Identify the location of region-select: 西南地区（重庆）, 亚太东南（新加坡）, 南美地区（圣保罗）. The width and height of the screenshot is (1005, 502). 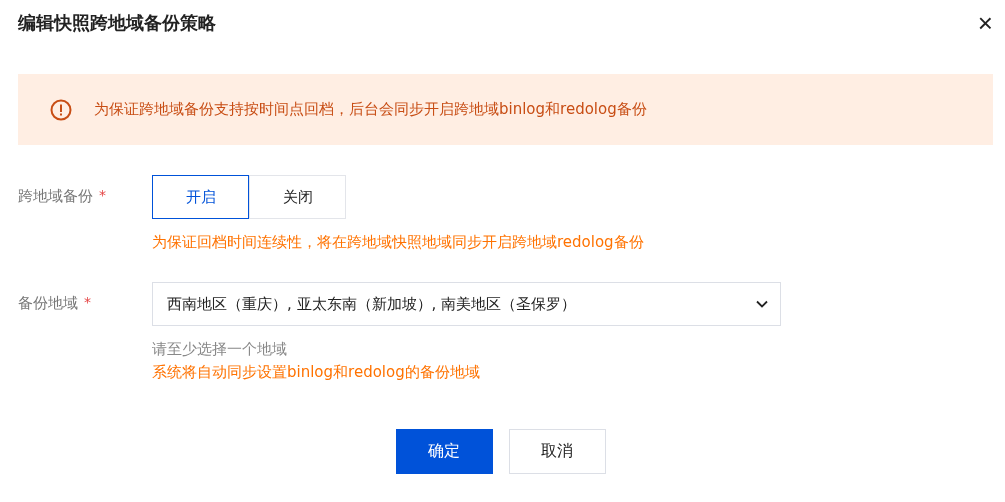
(466, 304).